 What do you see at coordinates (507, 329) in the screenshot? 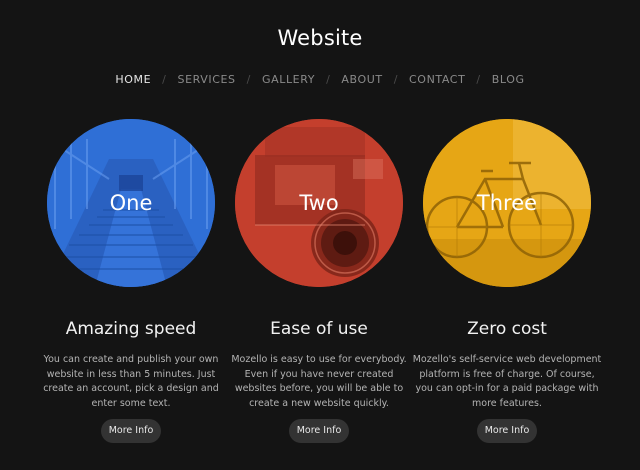
I see `feature-title: Zero cost` at bounding box center [507, 329].